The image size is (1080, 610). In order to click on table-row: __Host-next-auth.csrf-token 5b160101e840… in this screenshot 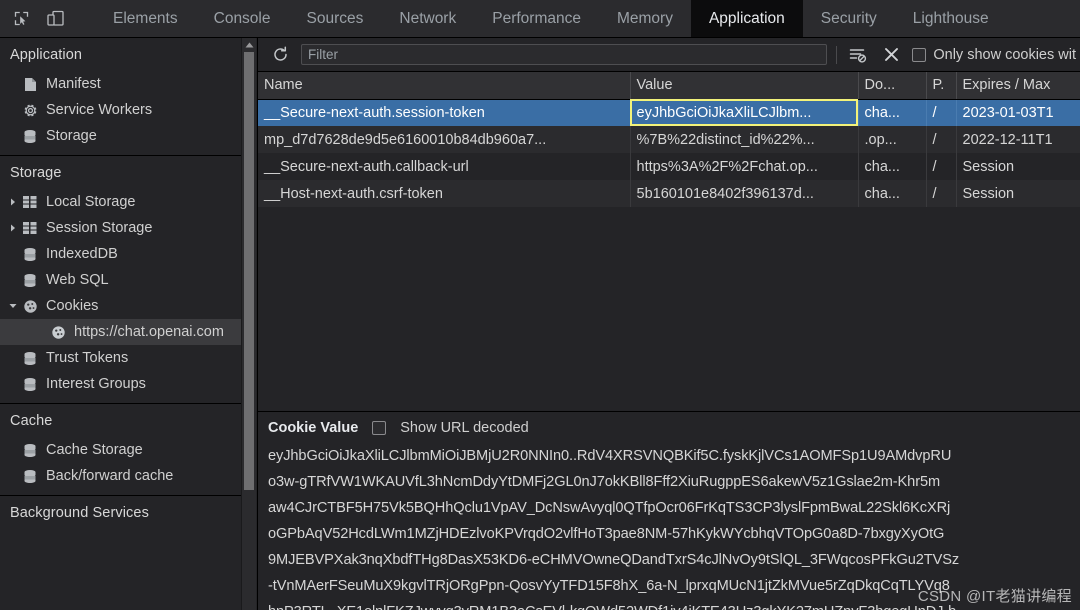, I will do `click(669, 193)`.